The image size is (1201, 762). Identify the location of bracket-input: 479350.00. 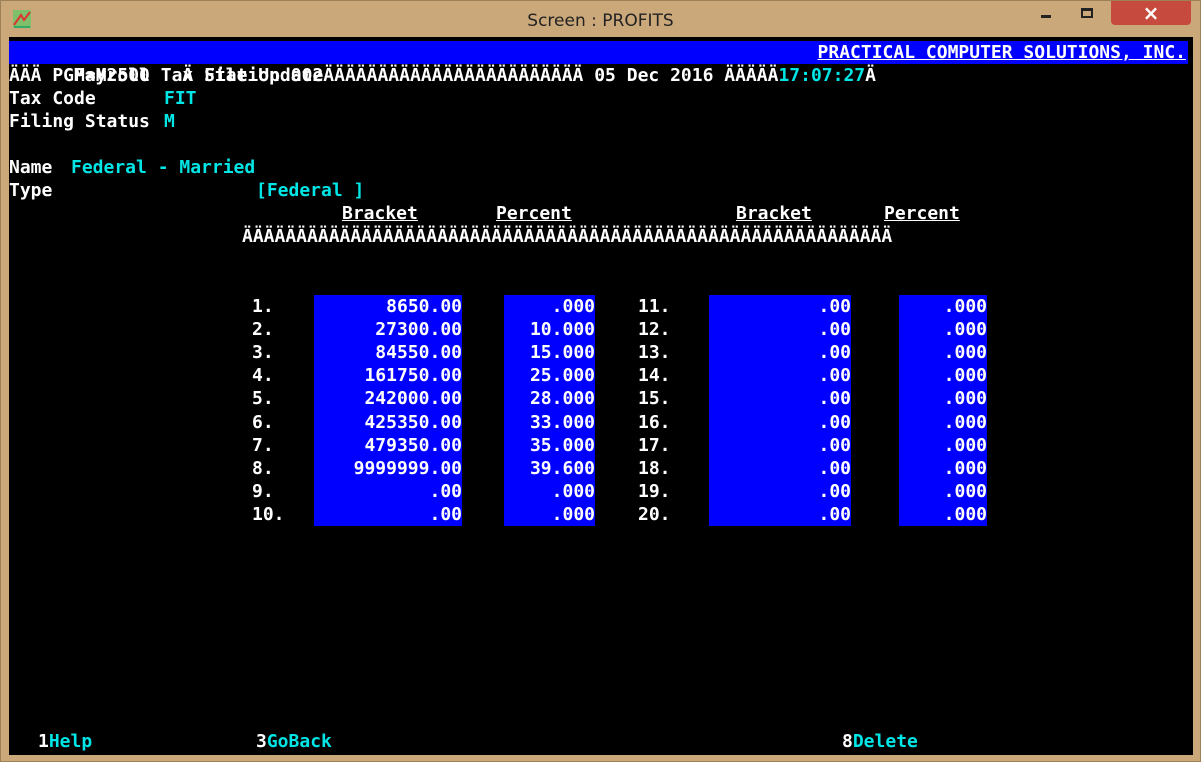
(388, 446).